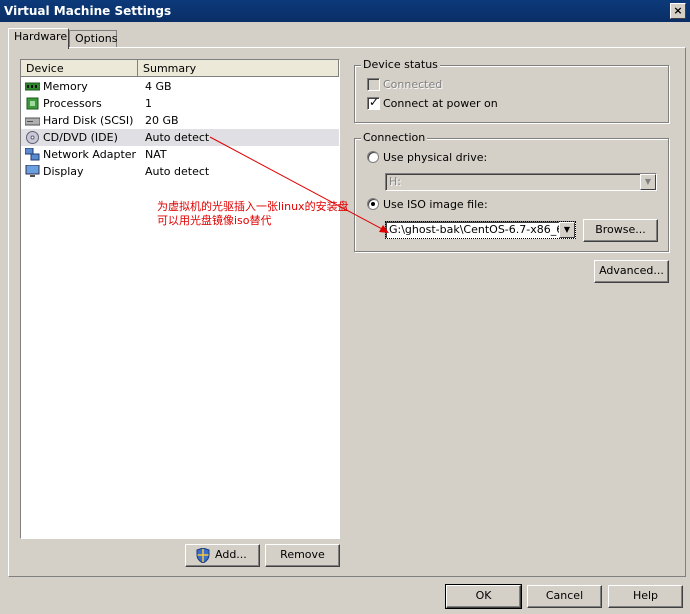  Describe the element at coordinates (564, 596) in the screenshot. I see `cancel-button: Cancel` at that location.